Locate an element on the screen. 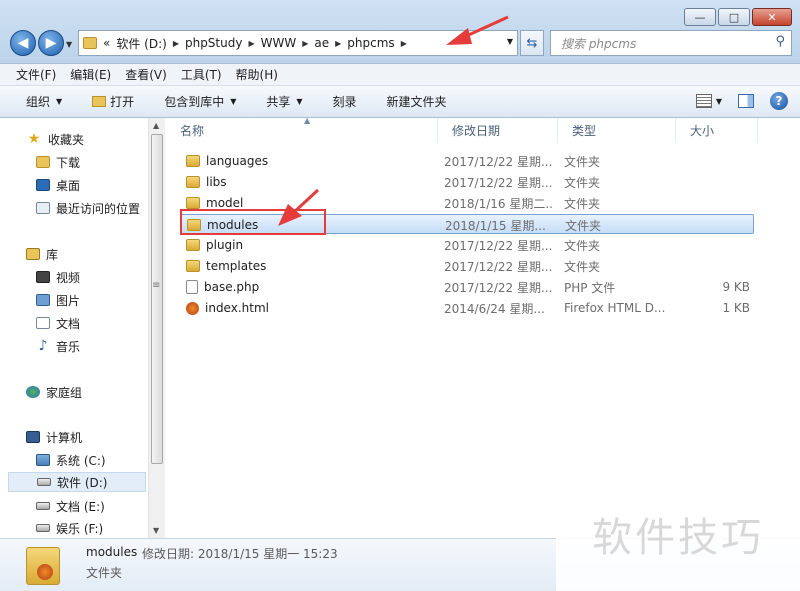  nav-recent-places: 最近访问的位置 is located at coordinates (88, 208).